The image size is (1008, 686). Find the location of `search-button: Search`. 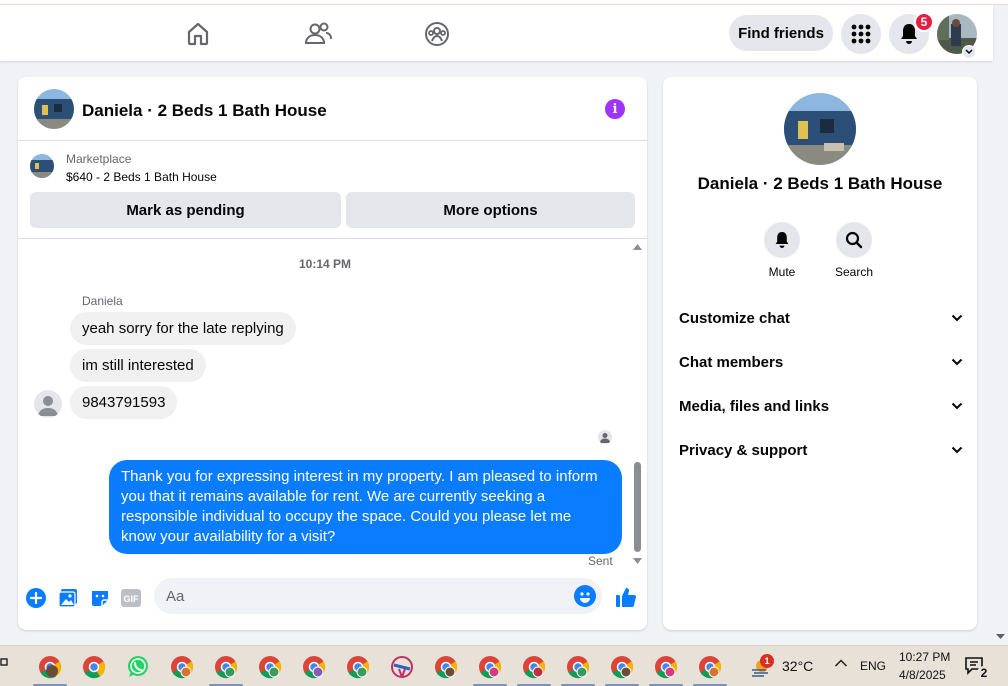

search-button: Search is located at coordinates (854, 250).